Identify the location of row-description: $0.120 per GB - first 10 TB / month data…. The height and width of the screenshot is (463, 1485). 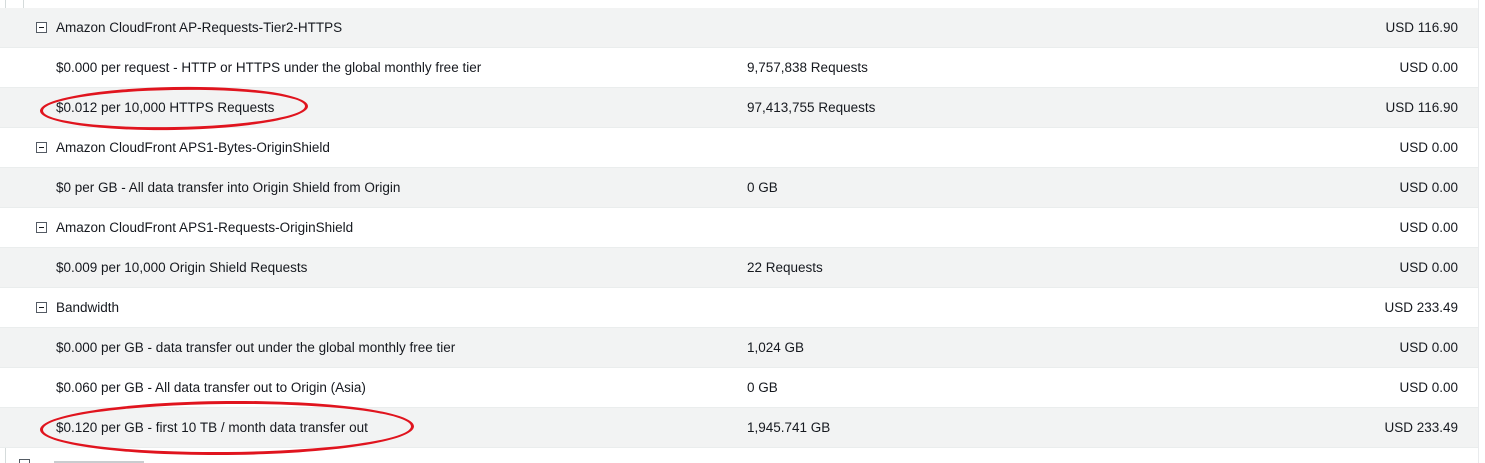
(212, 427).